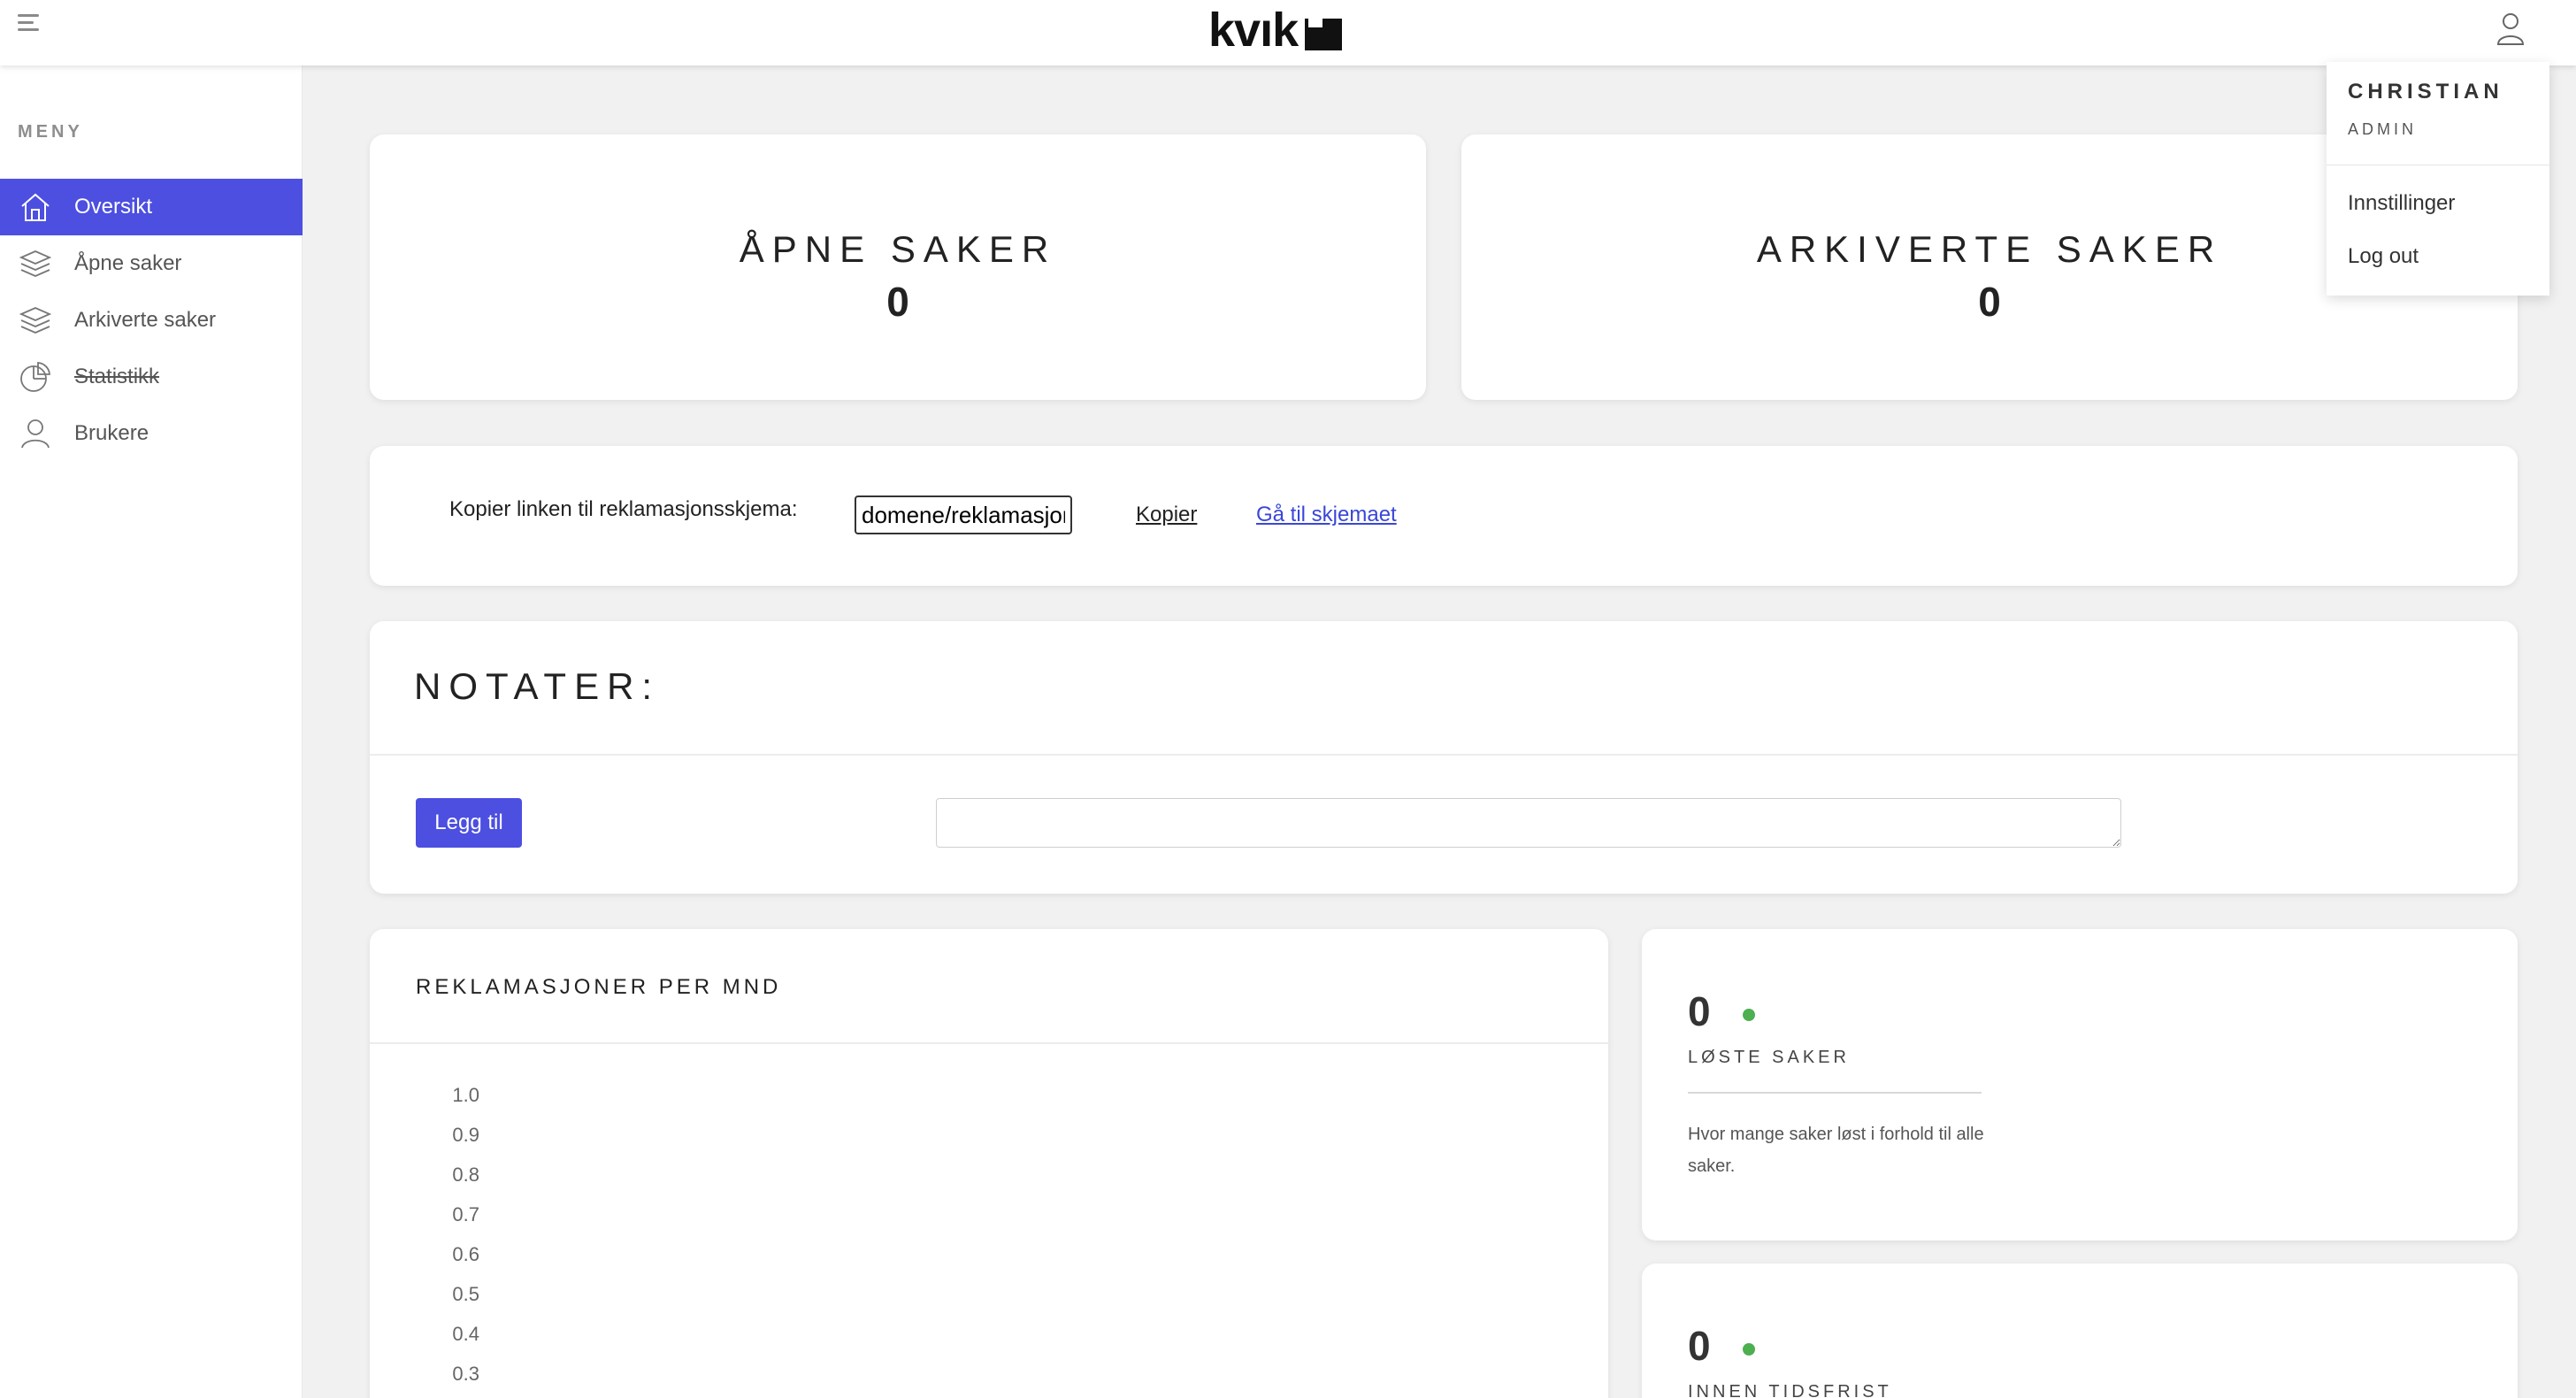 The image size is (2576, 1398). I want to click on solved-cases-label: LØSTE SAKER, so click(1769, 1057).